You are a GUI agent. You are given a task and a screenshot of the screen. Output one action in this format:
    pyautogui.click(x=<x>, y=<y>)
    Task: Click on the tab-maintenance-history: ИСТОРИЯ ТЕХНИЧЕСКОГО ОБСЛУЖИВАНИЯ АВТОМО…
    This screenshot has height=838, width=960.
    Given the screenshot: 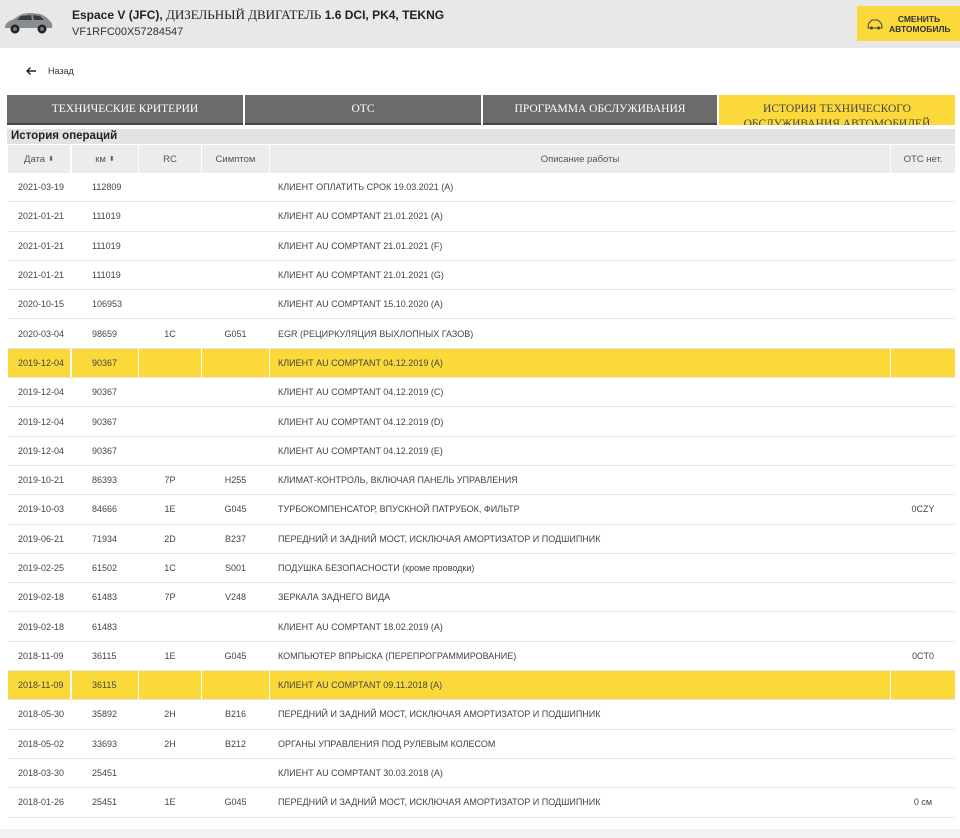 What is the action you would take?
    pyautogui.click(x=837, y=110)
    